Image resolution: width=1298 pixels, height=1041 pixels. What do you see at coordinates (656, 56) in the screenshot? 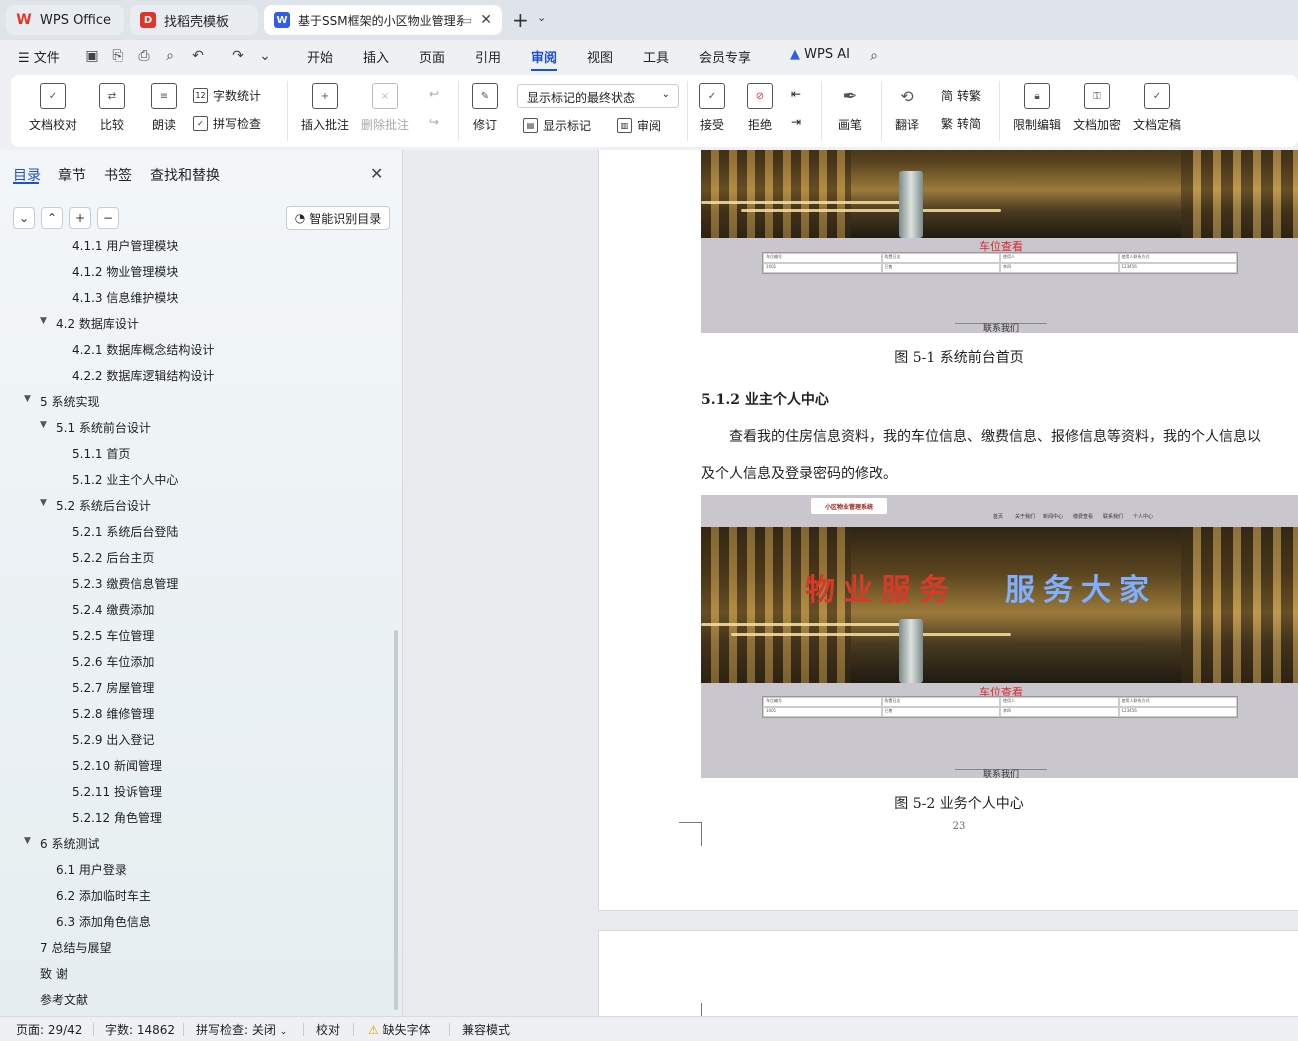
I see `menu-tools: 工具` at bounding box center [656, 56].